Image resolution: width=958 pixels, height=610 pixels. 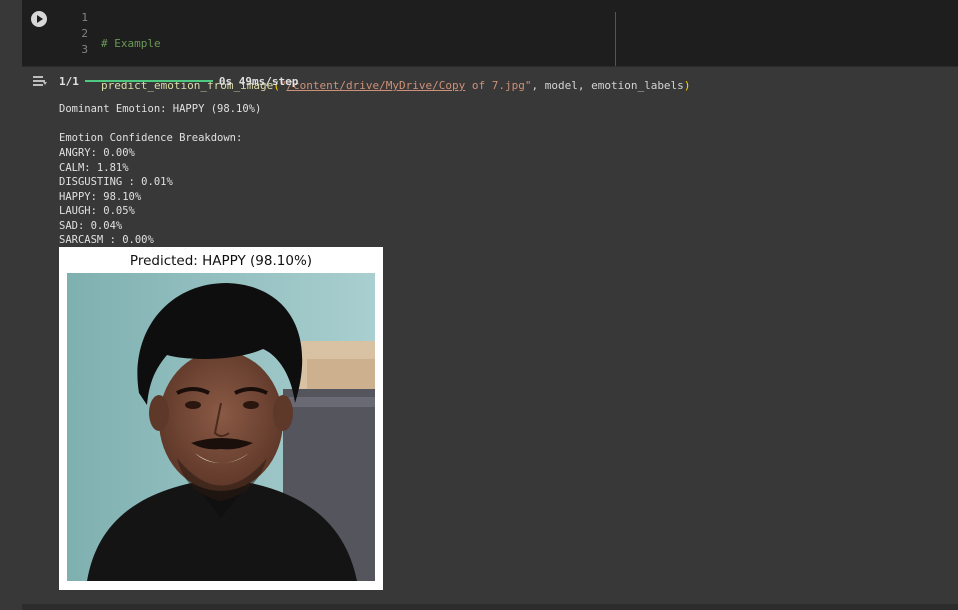 I want to click on code-comment: # Example, so click(x=131, y=43).